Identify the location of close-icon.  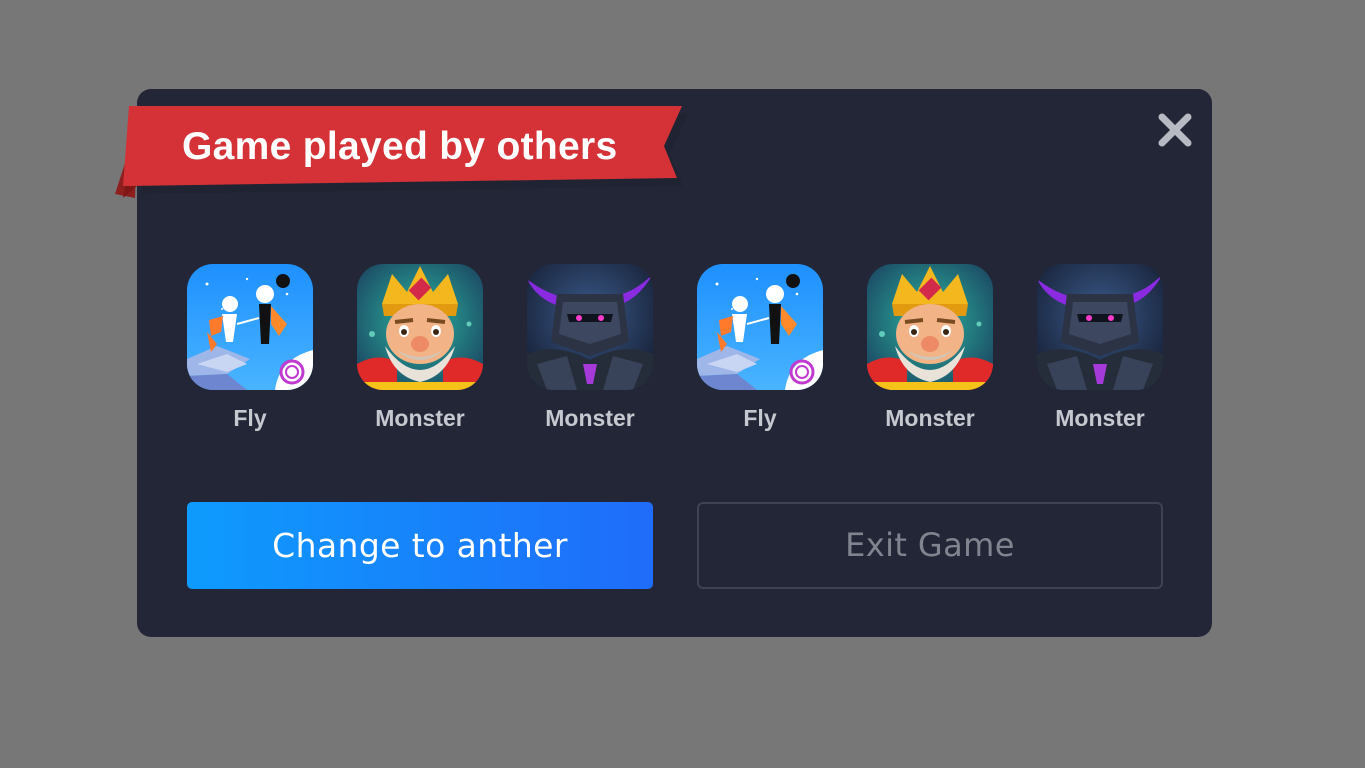
(1175, 130).